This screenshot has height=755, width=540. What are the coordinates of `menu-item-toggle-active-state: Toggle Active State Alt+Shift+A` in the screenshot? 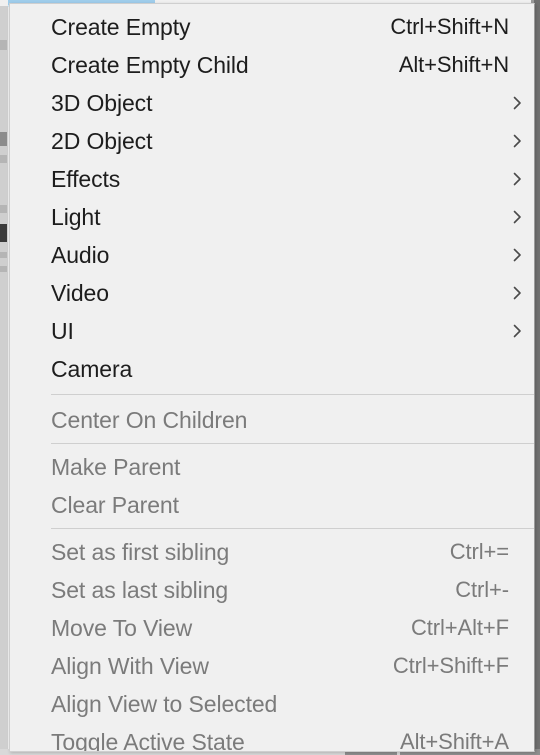 It's located at (272, 737).